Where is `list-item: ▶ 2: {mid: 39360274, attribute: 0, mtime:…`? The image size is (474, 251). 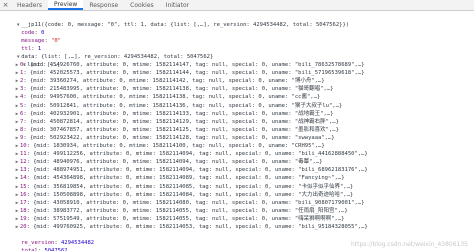 list-item: ▶ 2: {mid: 39360274, attribute: 0, mtime:… is located at coordinates (169, 81).